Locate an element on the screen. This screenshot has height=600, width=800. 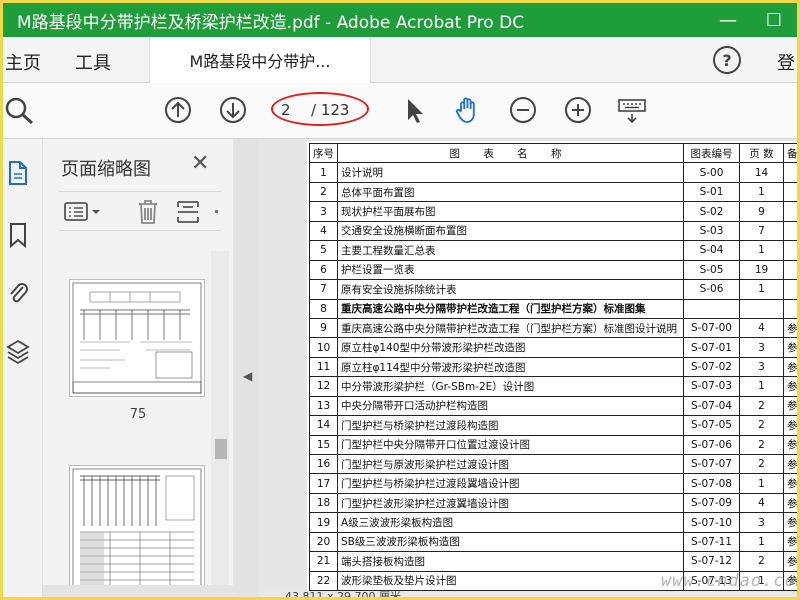
thumbnail-page-label: 75 is located at coordinates (138, 414).